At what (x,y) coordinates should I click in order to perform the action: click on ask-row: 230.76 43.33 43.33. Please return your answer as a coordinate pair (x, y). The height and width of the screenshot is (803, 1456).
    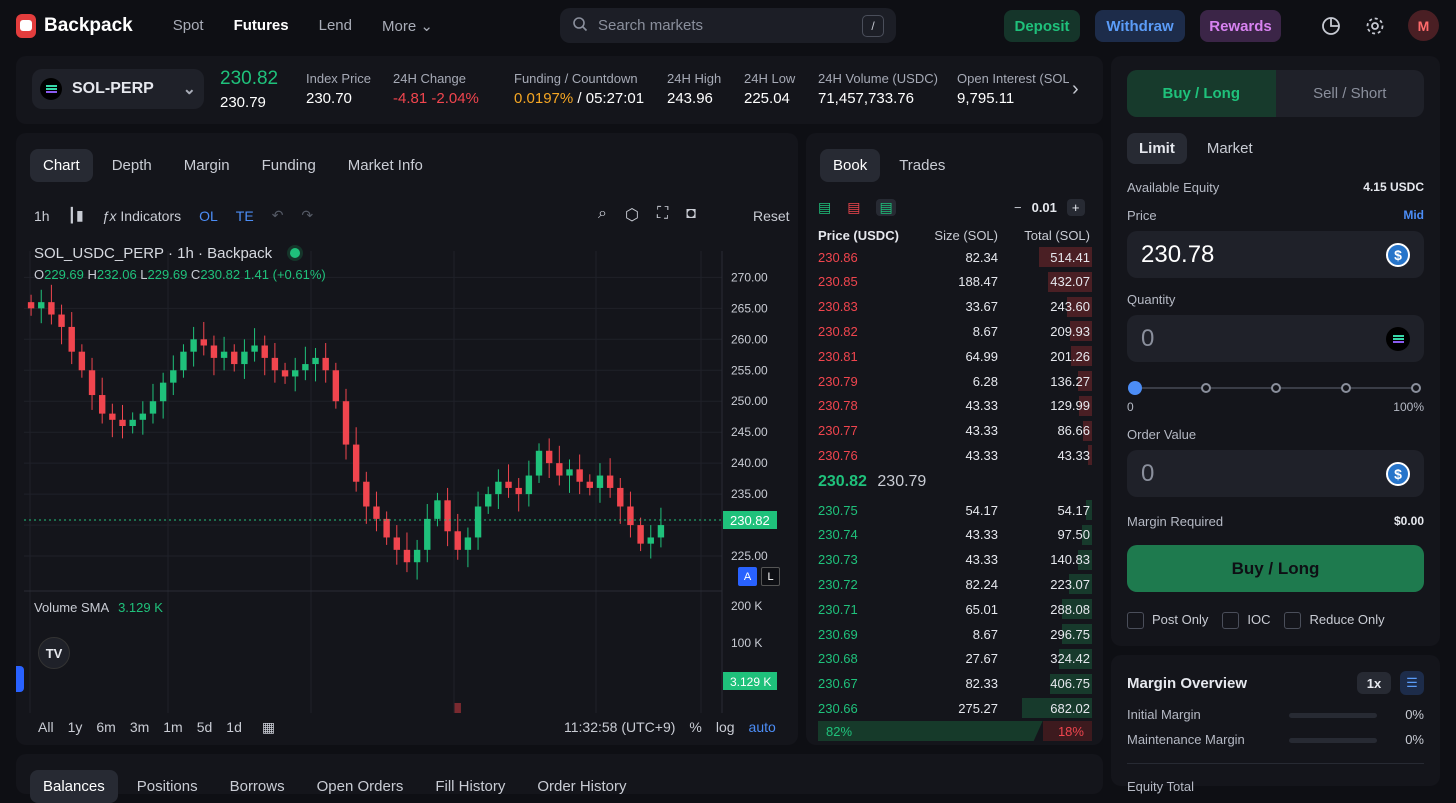
    Looking at the image, I should click on (955, 455).